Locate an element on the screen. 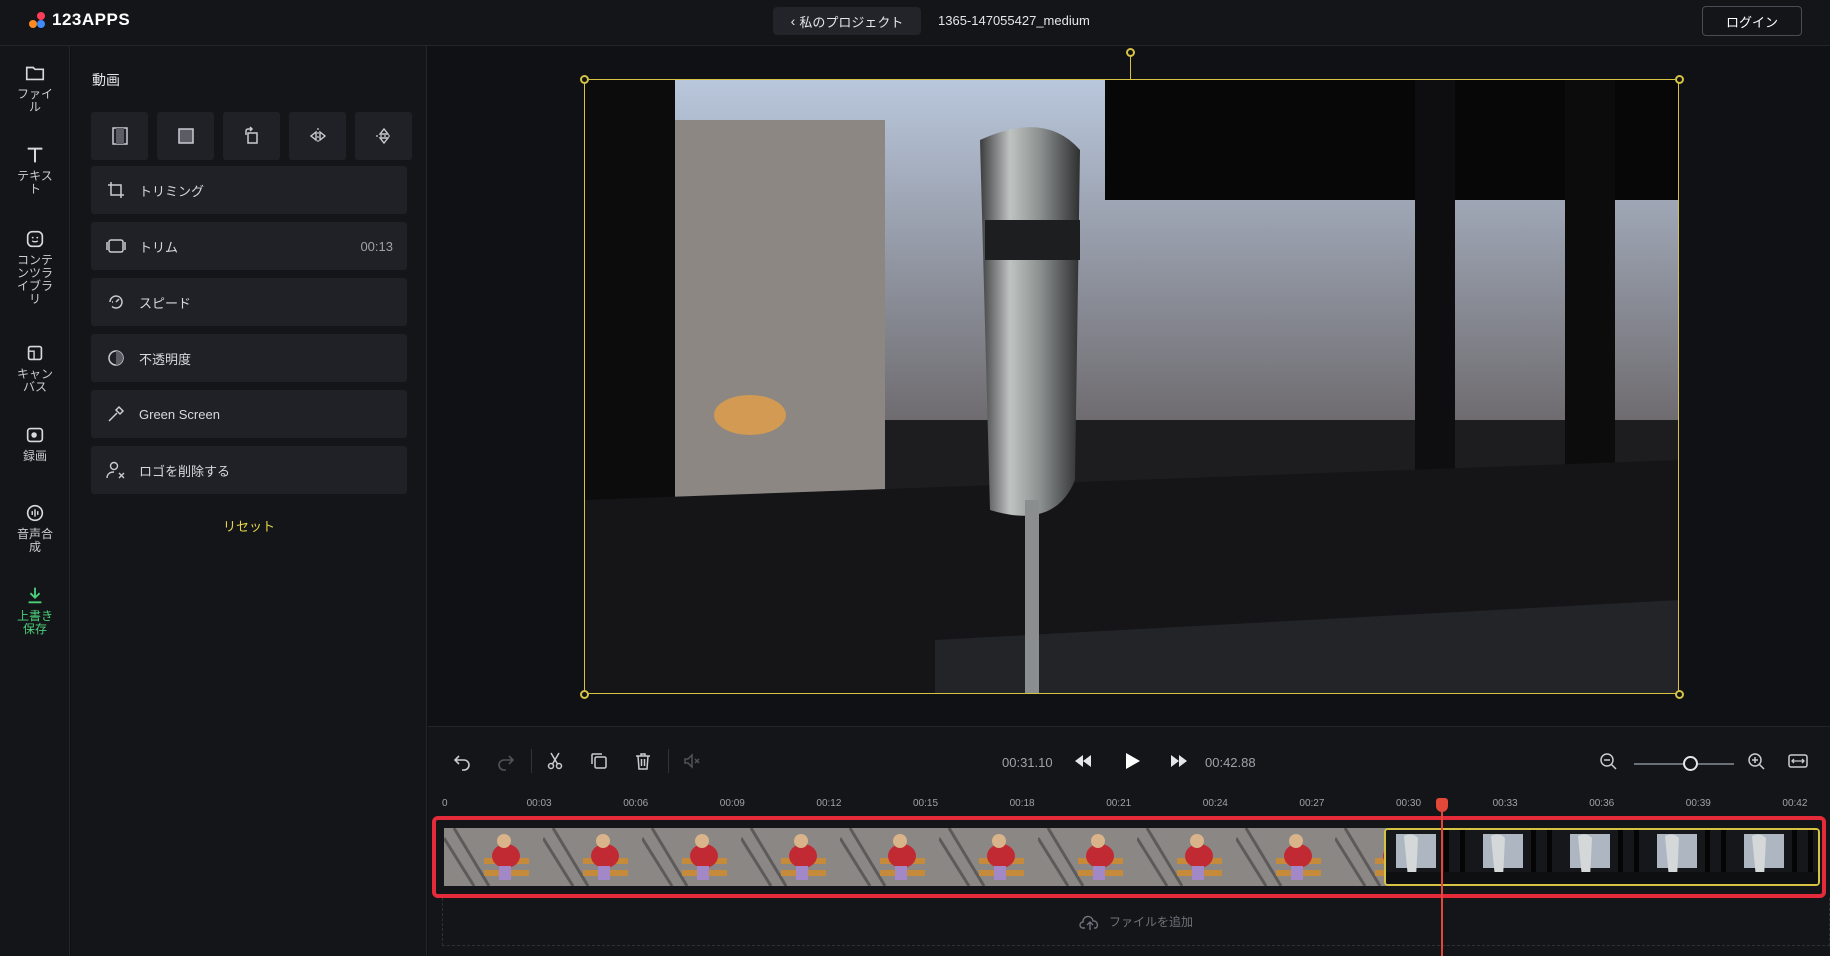 The image size is (1830, 956). back-label: 私のプロジェクト is located at coordinates (851, 22).